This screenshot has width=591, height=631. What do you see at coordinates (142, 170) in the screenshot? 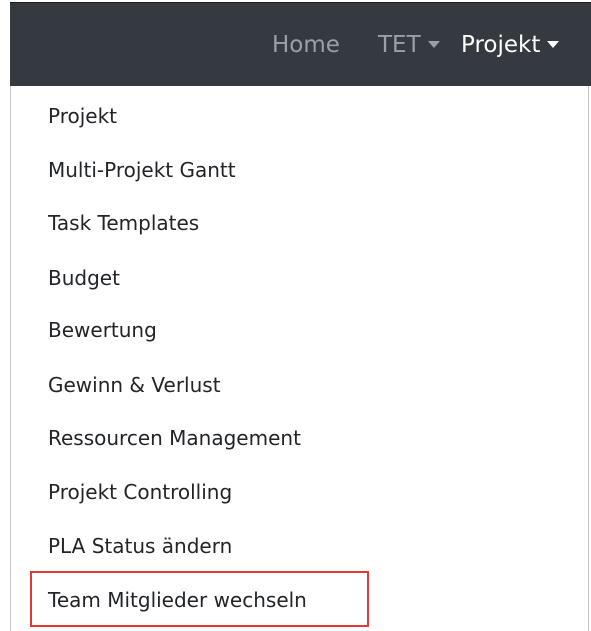
I see `menu-item-multi-projekt-gantt: Multi-Projekt Gantt` at bounding box center [142, 170].